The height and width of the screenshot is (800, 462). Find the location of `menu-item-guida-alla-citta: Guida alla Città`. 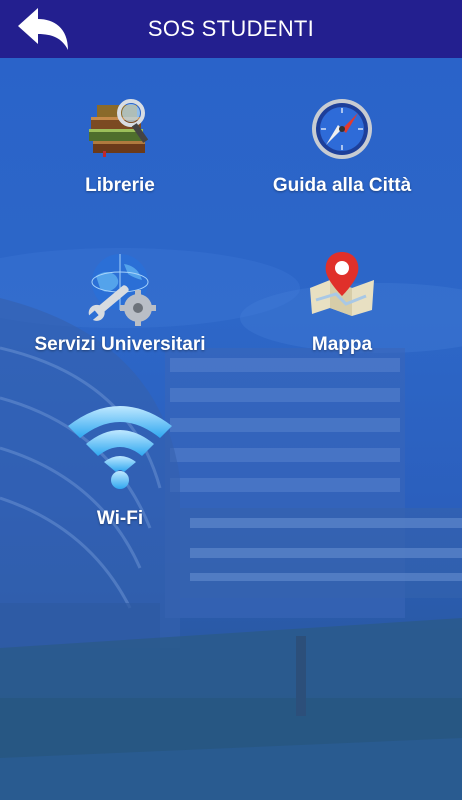

menu-item-guida-alla-citta: Guida alla Città is located at coordinates (342, 150).